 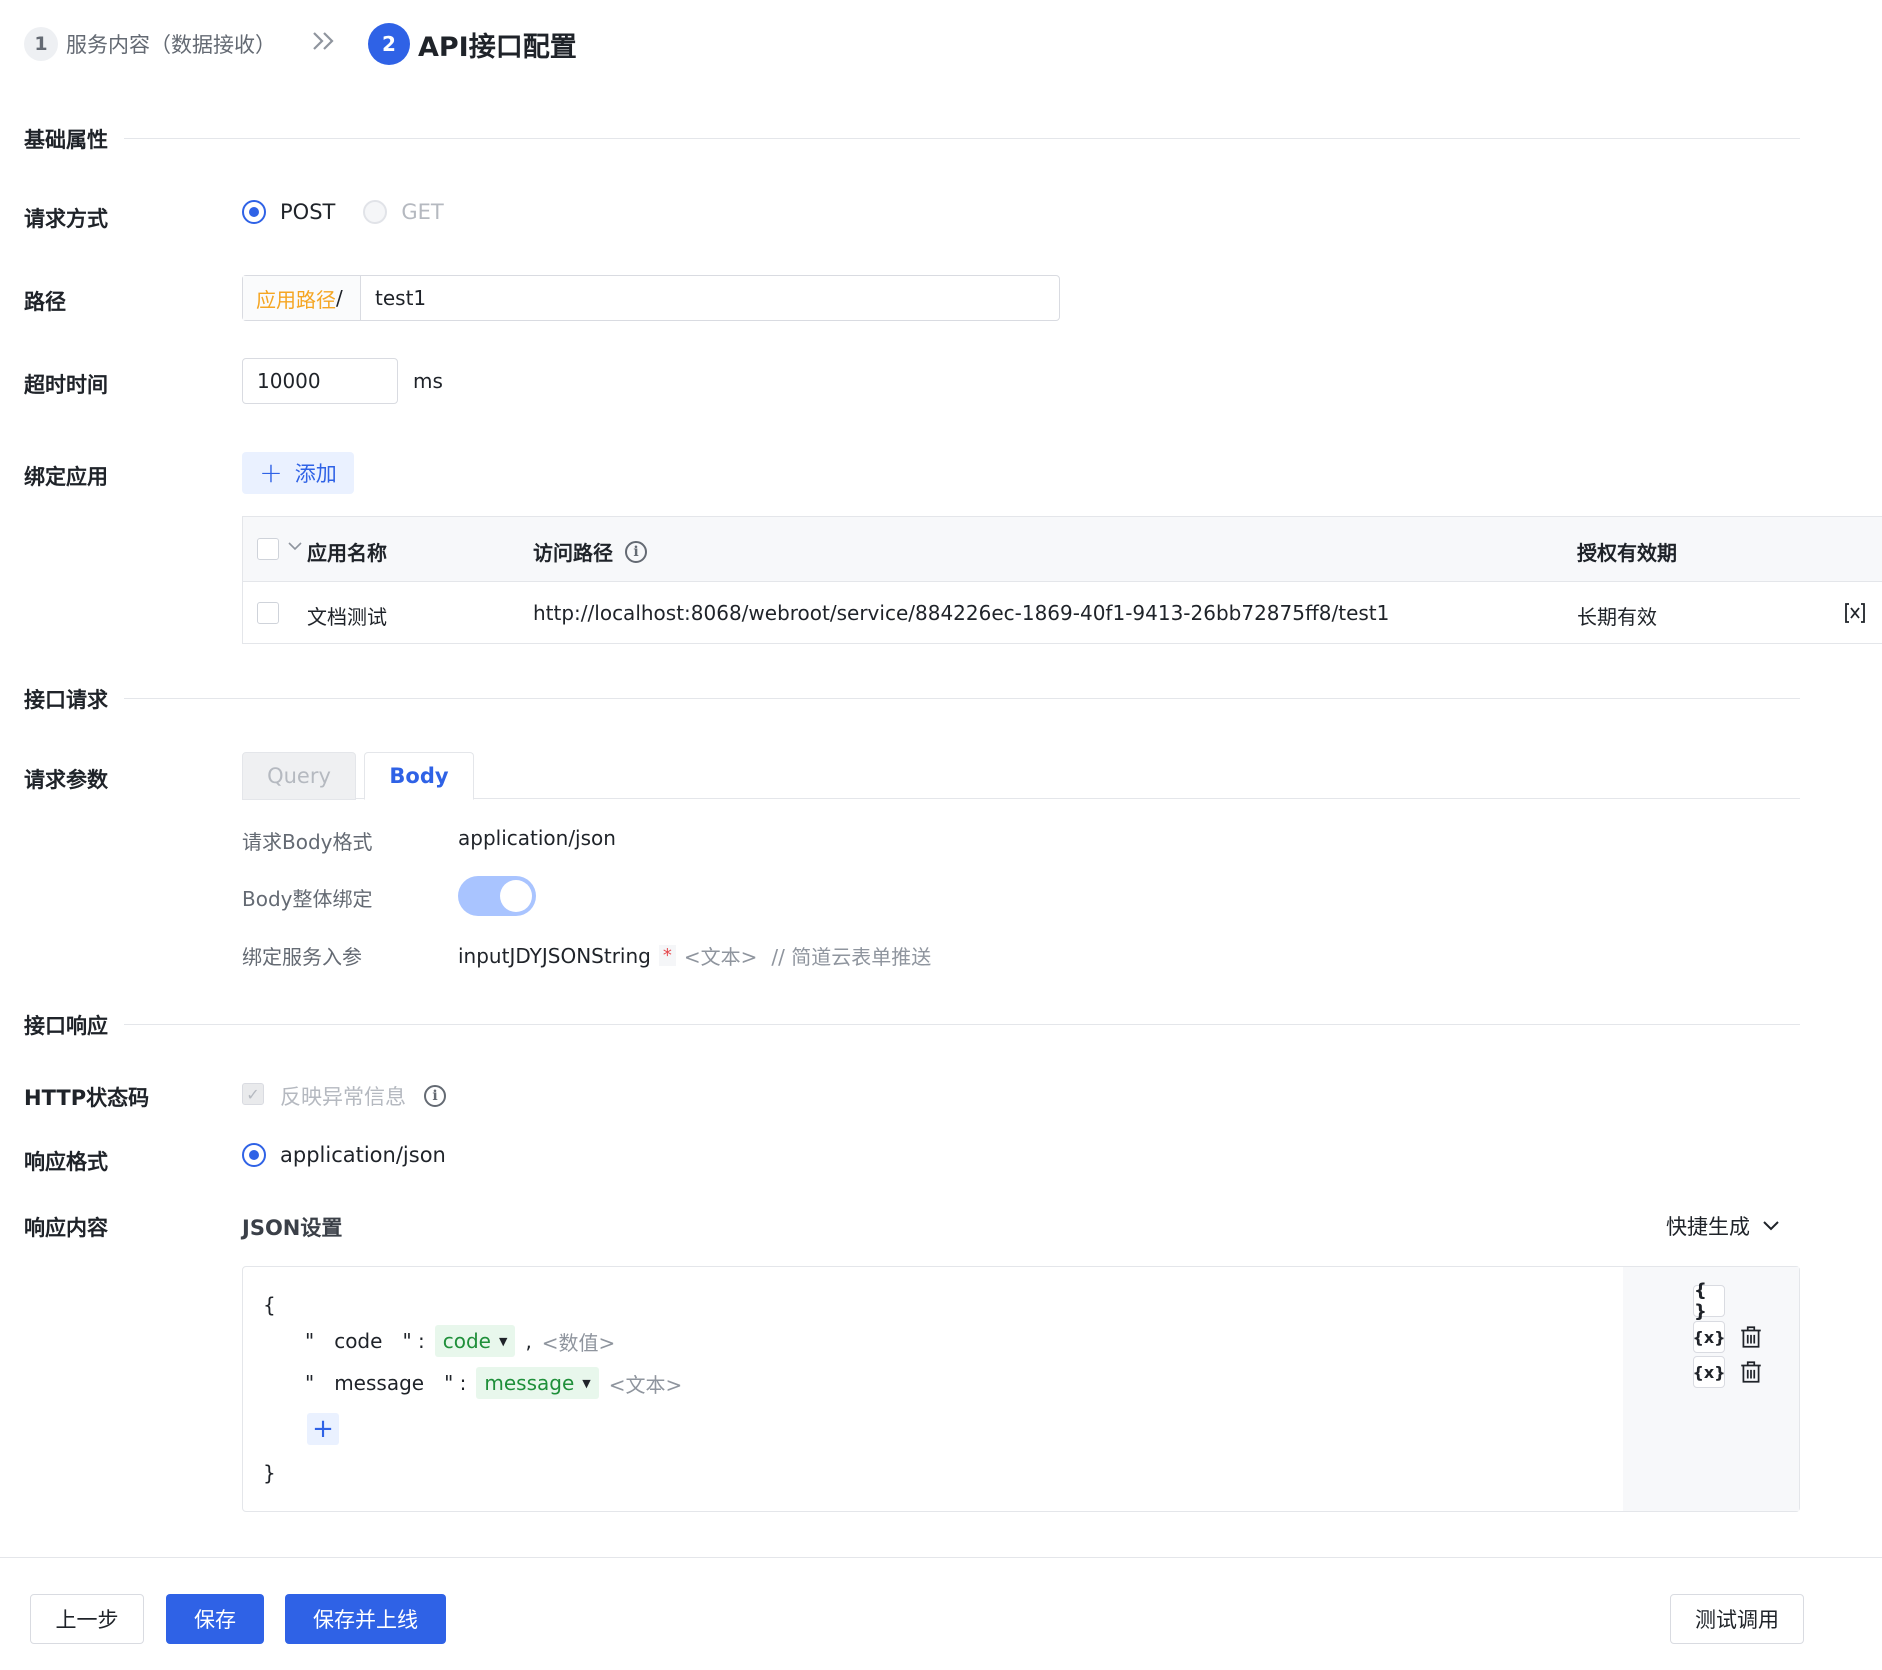 I want to click on braces-icon: { }, so click(x=1709, y=1301).